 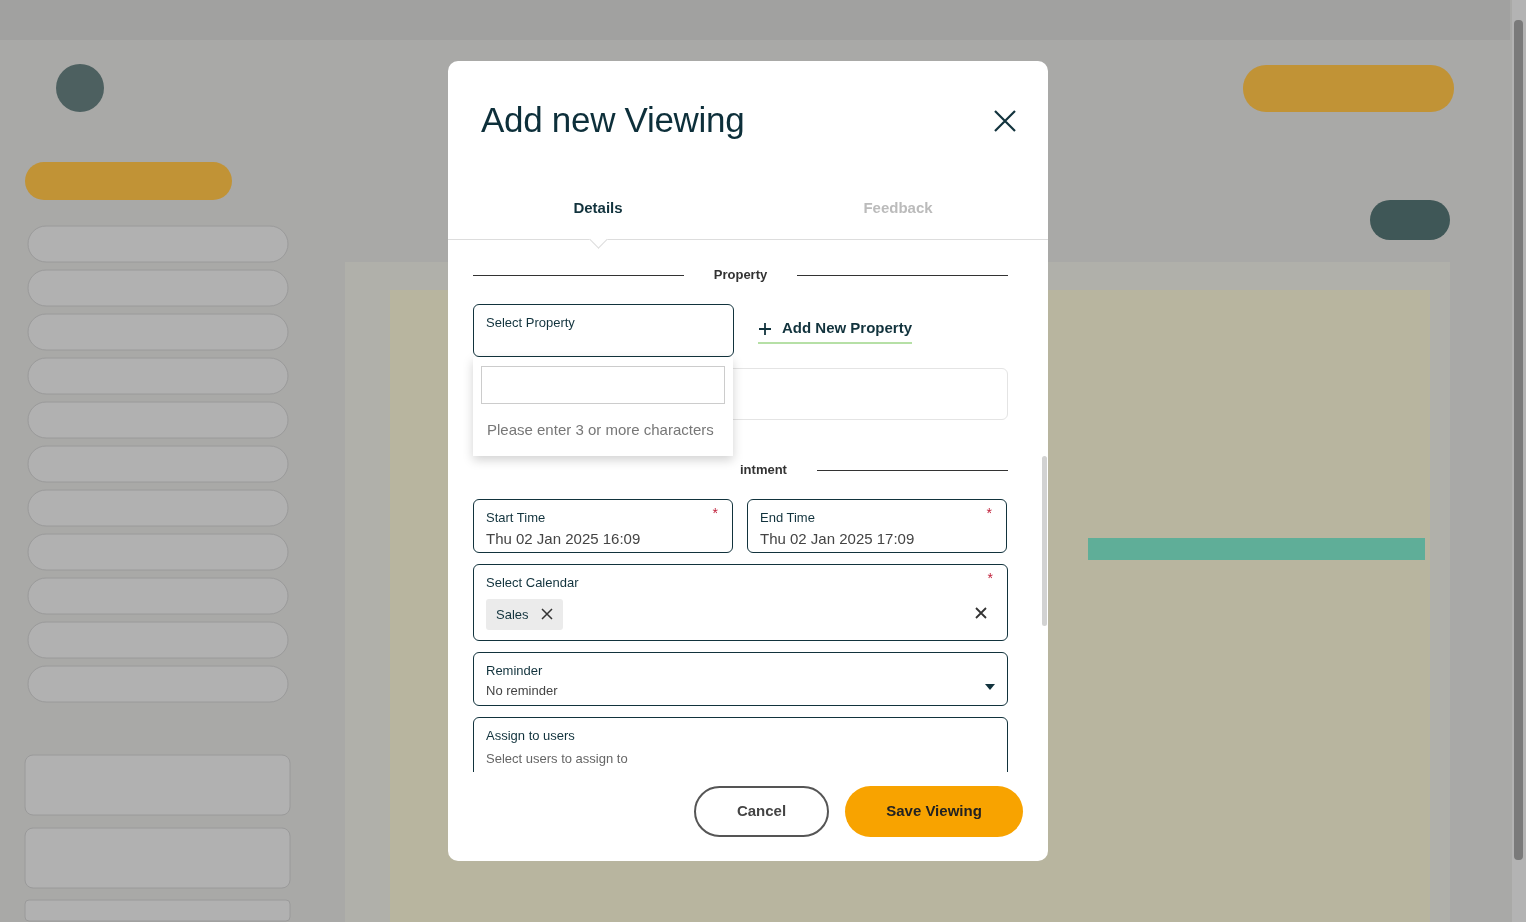 What do you see at coordinates (990, 687) in the screenshot?
I see `caret-icon` at bounding box center [990, 687].